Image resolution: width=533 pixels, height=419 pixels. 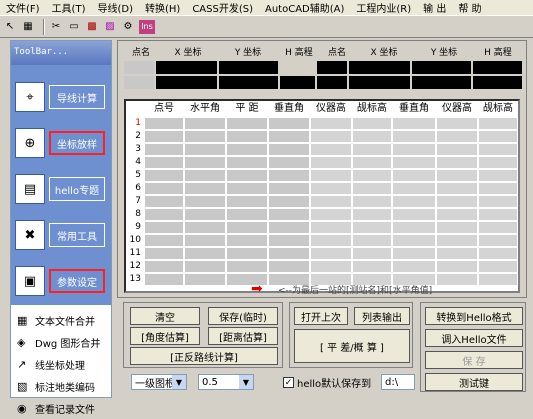 I want to click on list-item-view-log: ◉ 查看记录文件, so click(x=61, y=408).